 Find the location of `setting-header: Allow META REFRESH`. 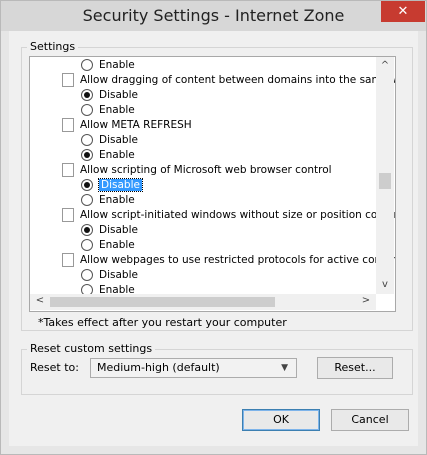

setting-header: Allow META REFRESH is located at coordinates (127, 125).